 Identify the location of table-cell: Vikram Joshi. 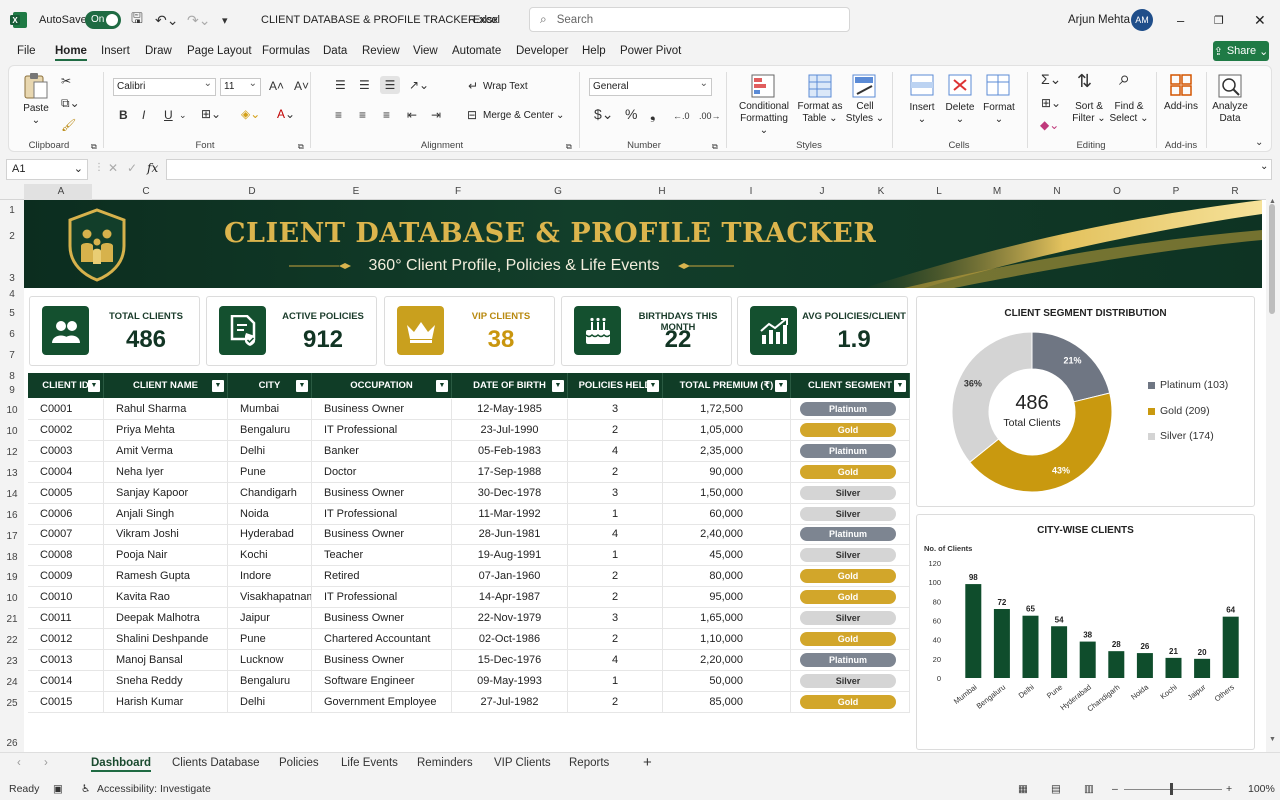
(166, 535).